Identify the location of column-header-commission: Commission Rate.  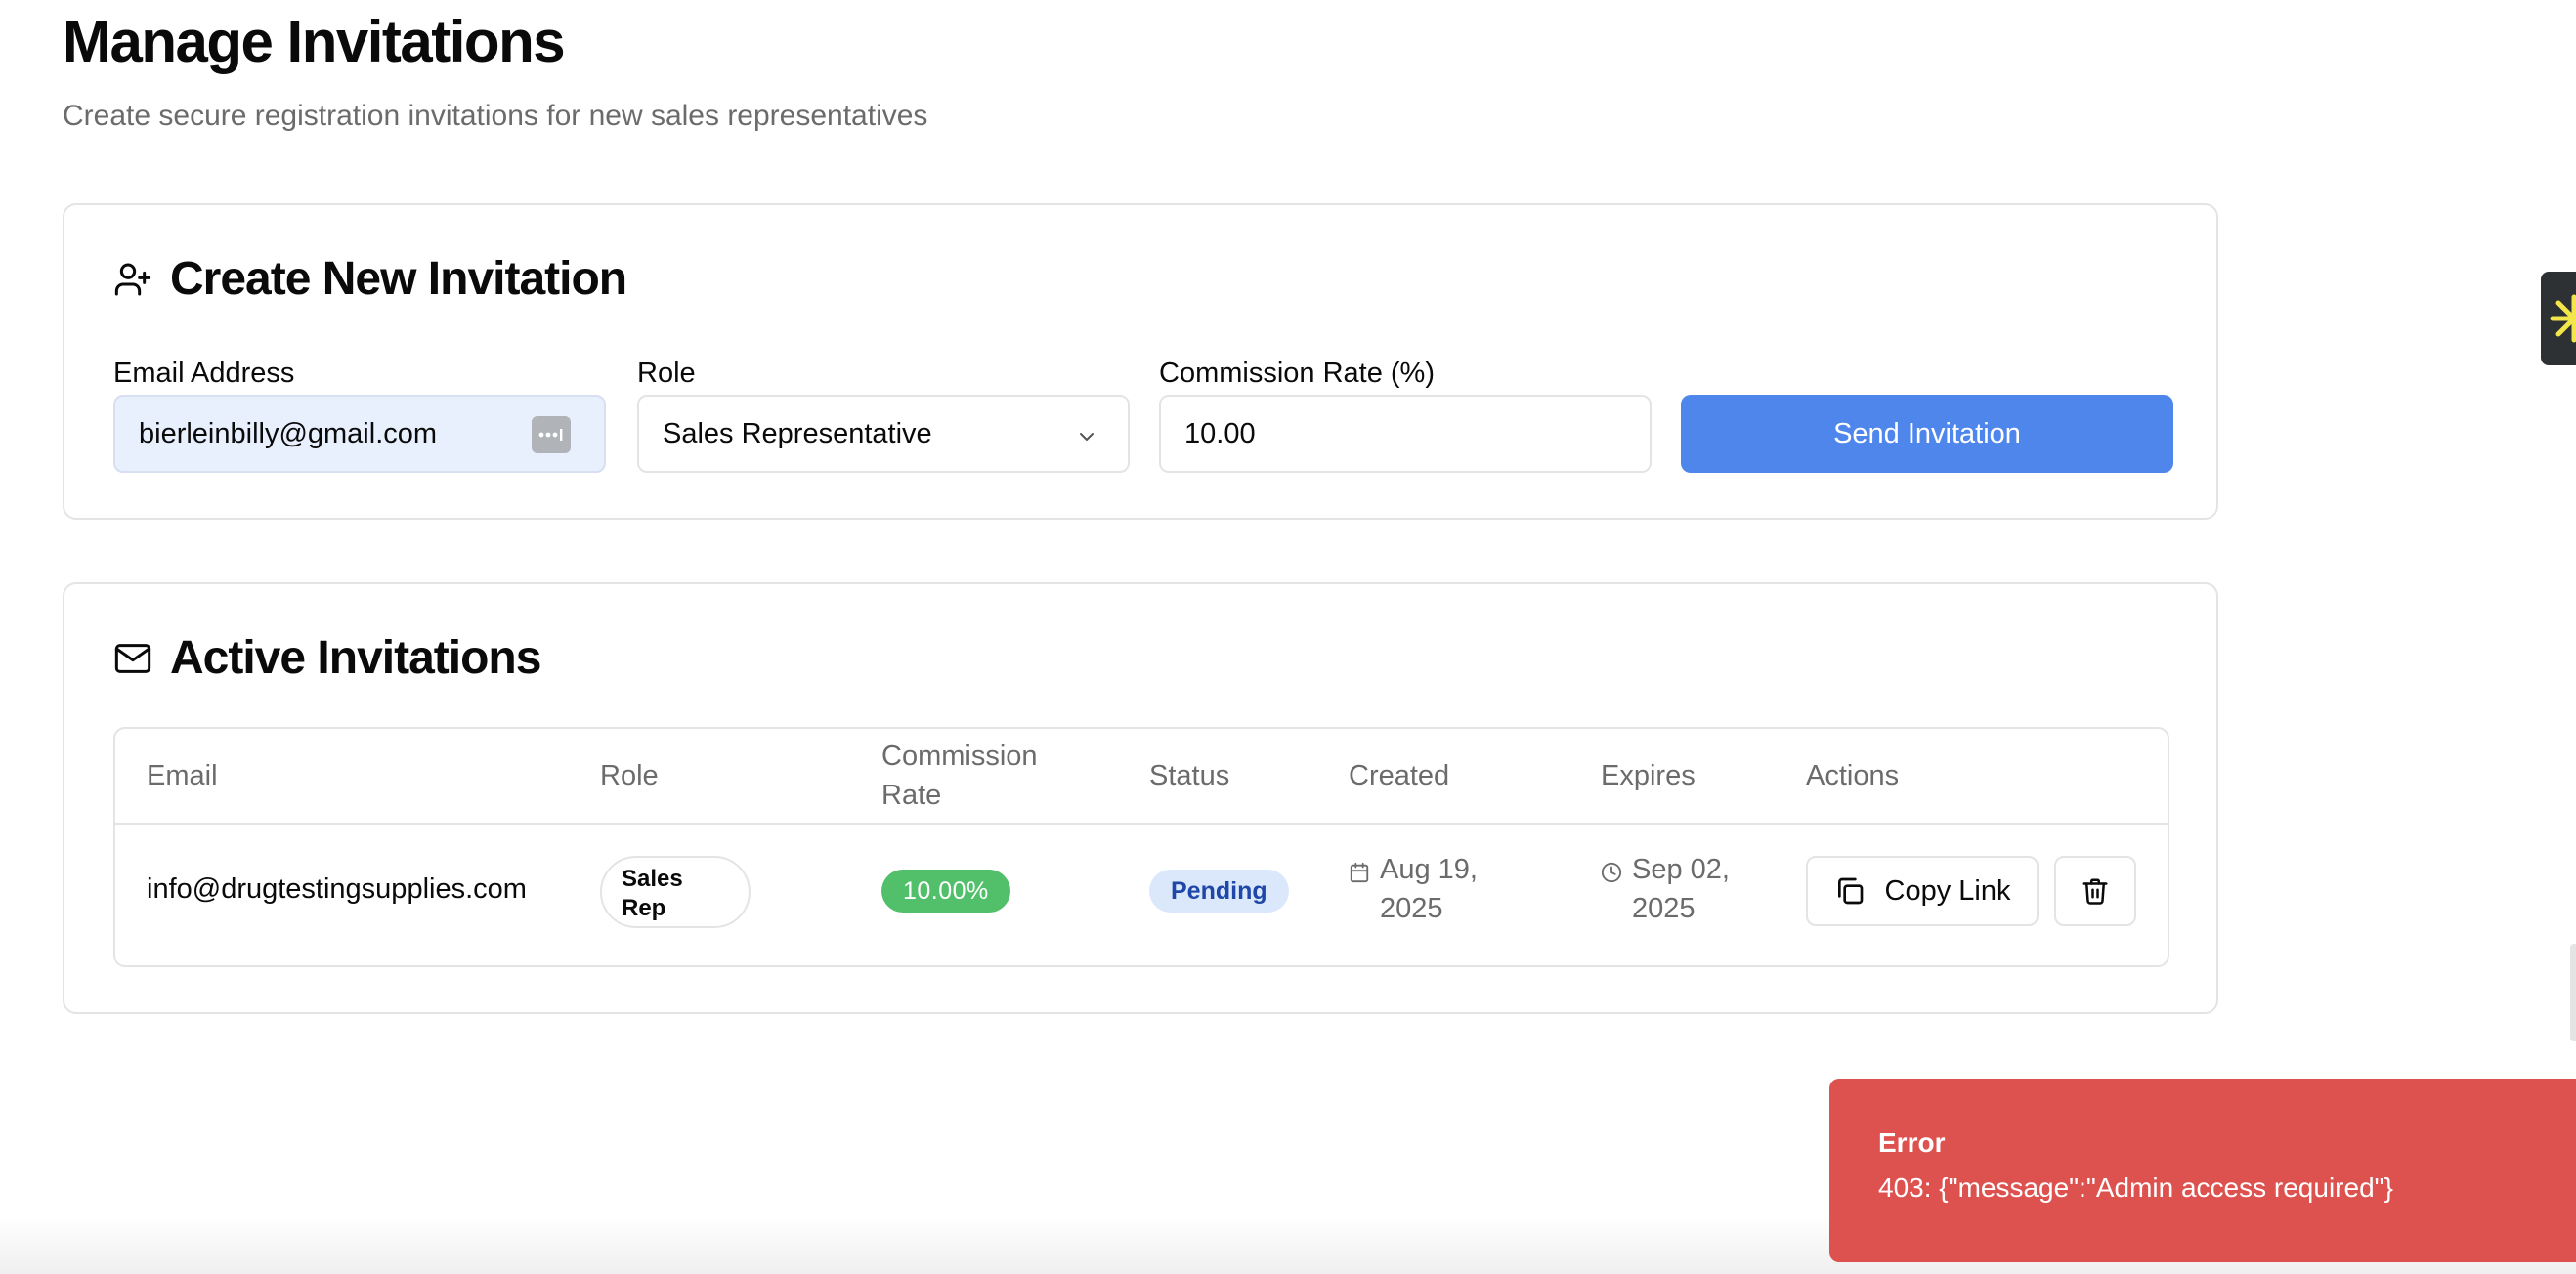
(960, 776).